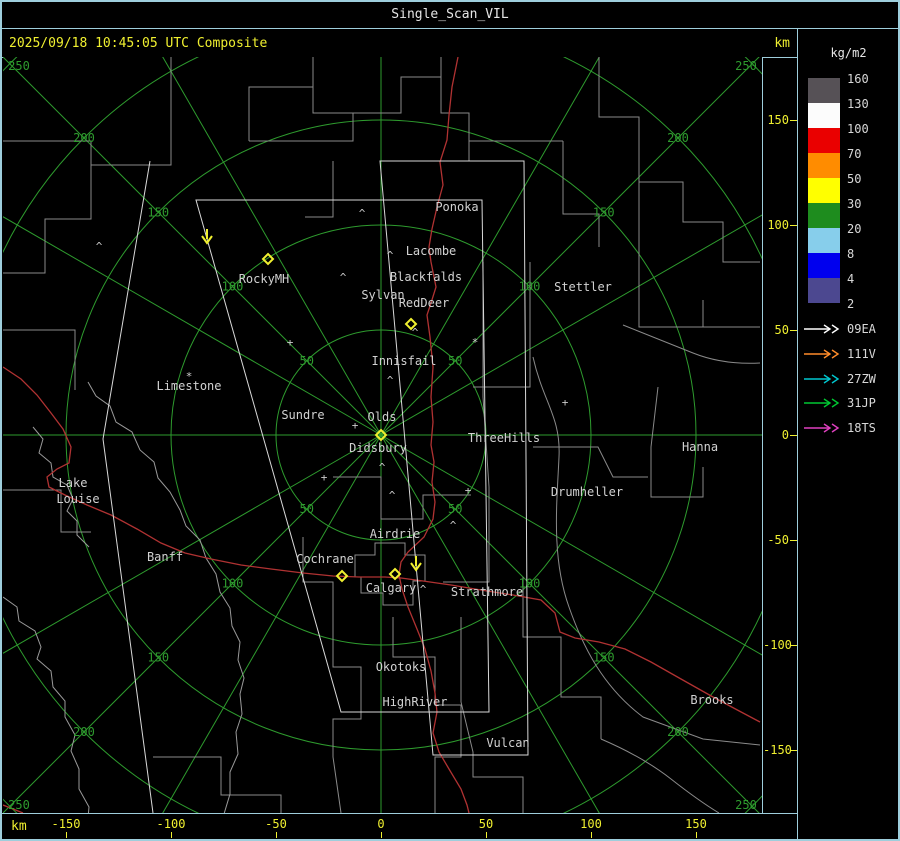 The width and height of the screenshot is (900, 841). What do you see at coordinates (77, 499) in the screenshot?
I see `city-label: Louise` at bounding box center [77, 499].